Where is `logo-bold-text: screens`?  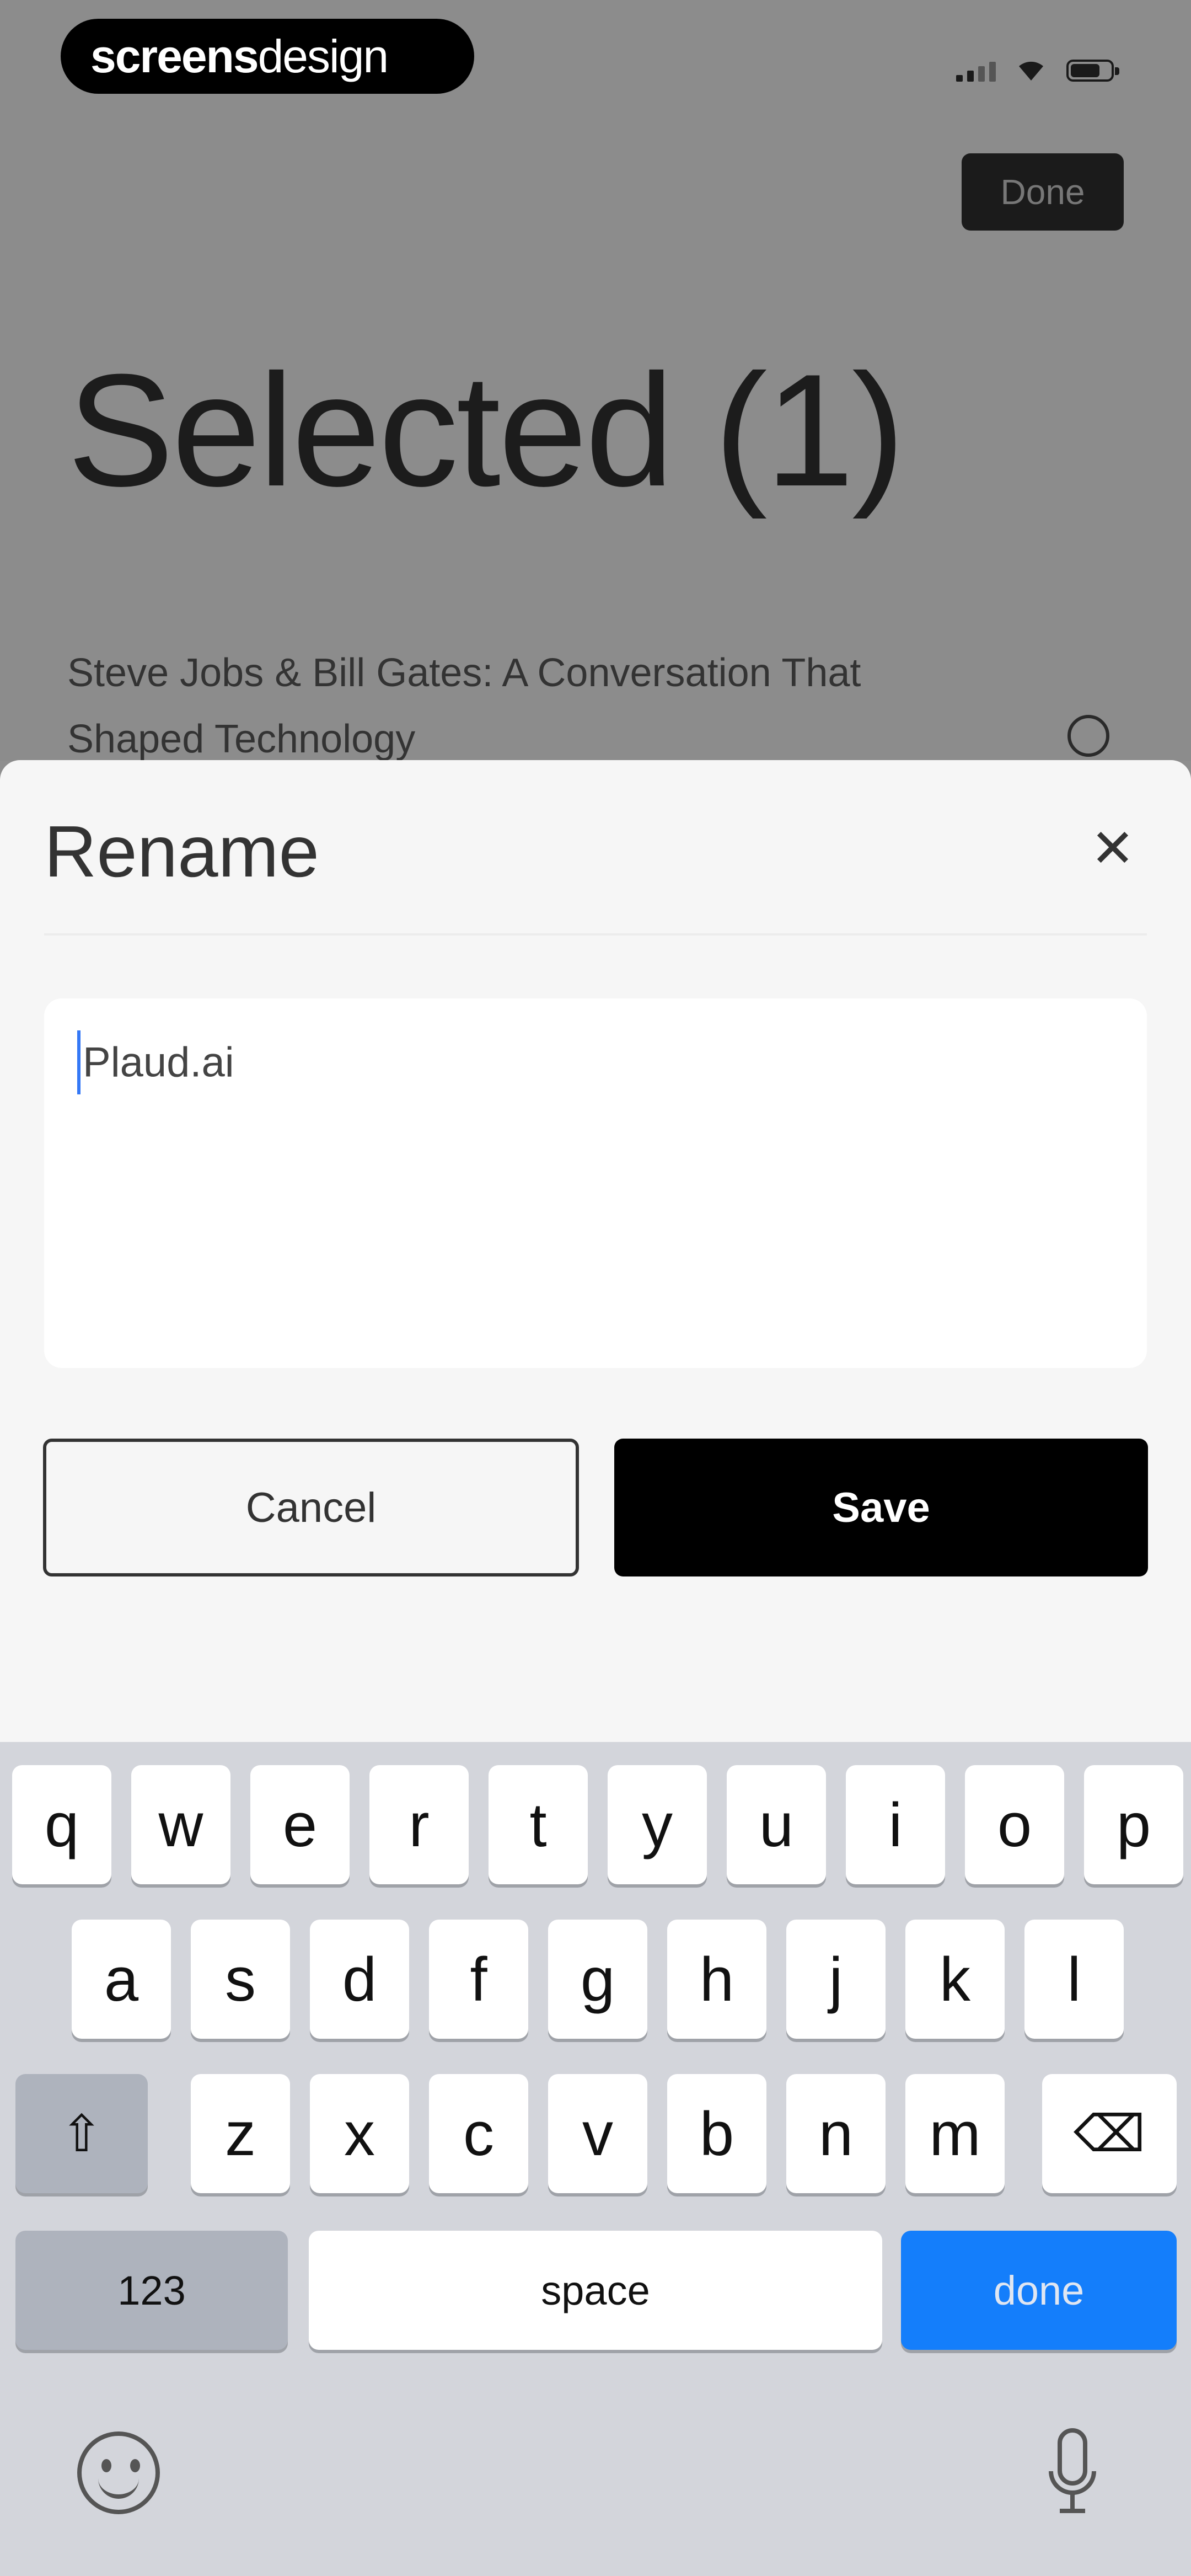 logo-bold-text: screens is located at coordinates (174, 56).